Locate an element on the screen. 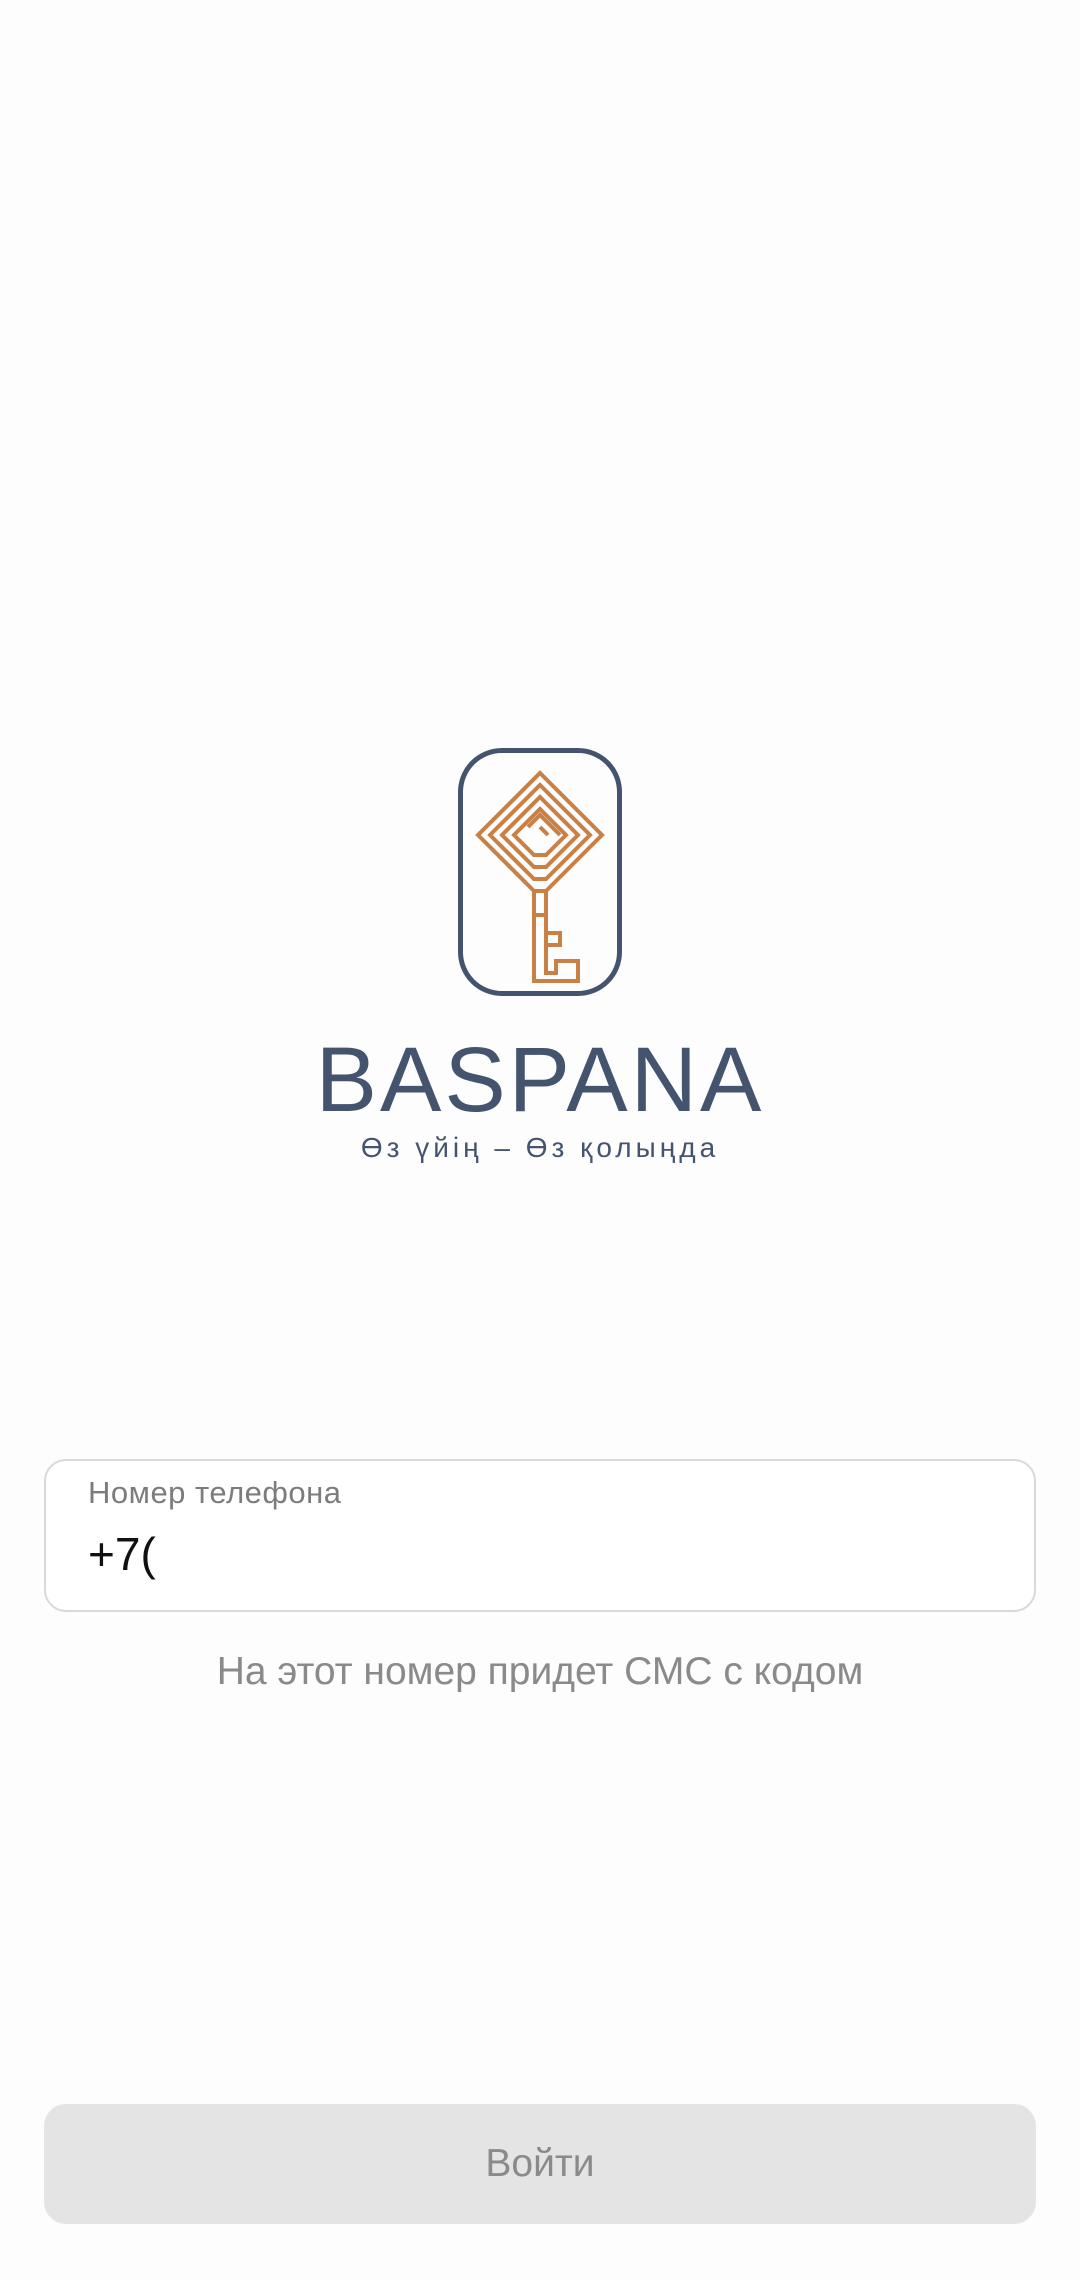 The image size is (1080, 2280). logo-frame is located at coordinates (540, 872).